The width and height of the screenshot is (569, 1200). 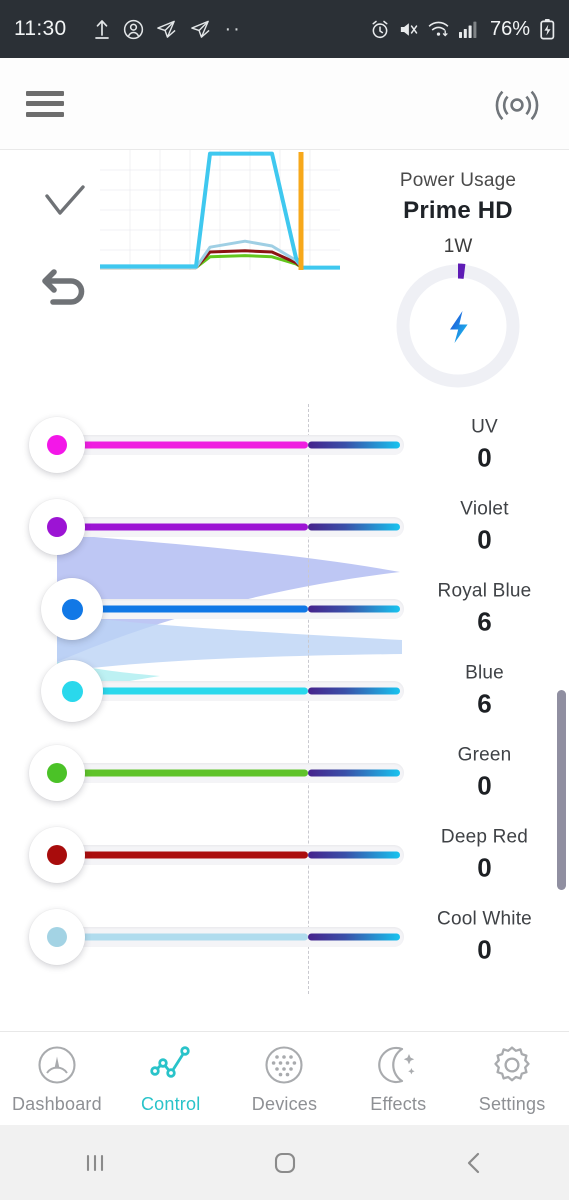 What do you see at coordinates (56, 1103) in the screenshot?
I see `nav-label-dashboard: Dashboard` at bounding box center [56, 1103].